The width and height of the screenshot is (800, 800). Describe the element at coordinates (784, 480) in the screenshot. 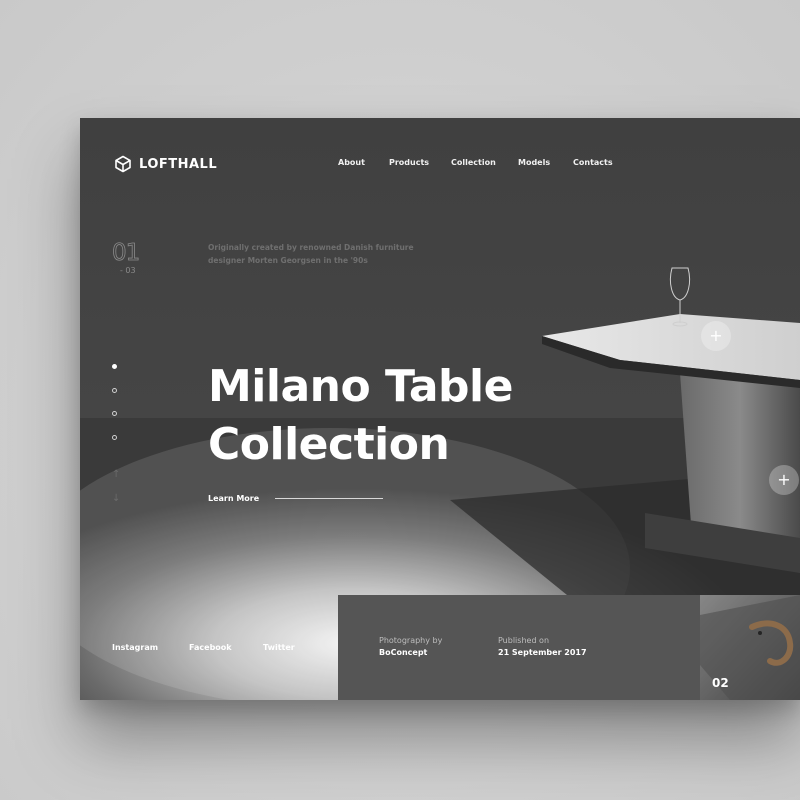

I see `hotspot-plus-button-2: +` at that location.